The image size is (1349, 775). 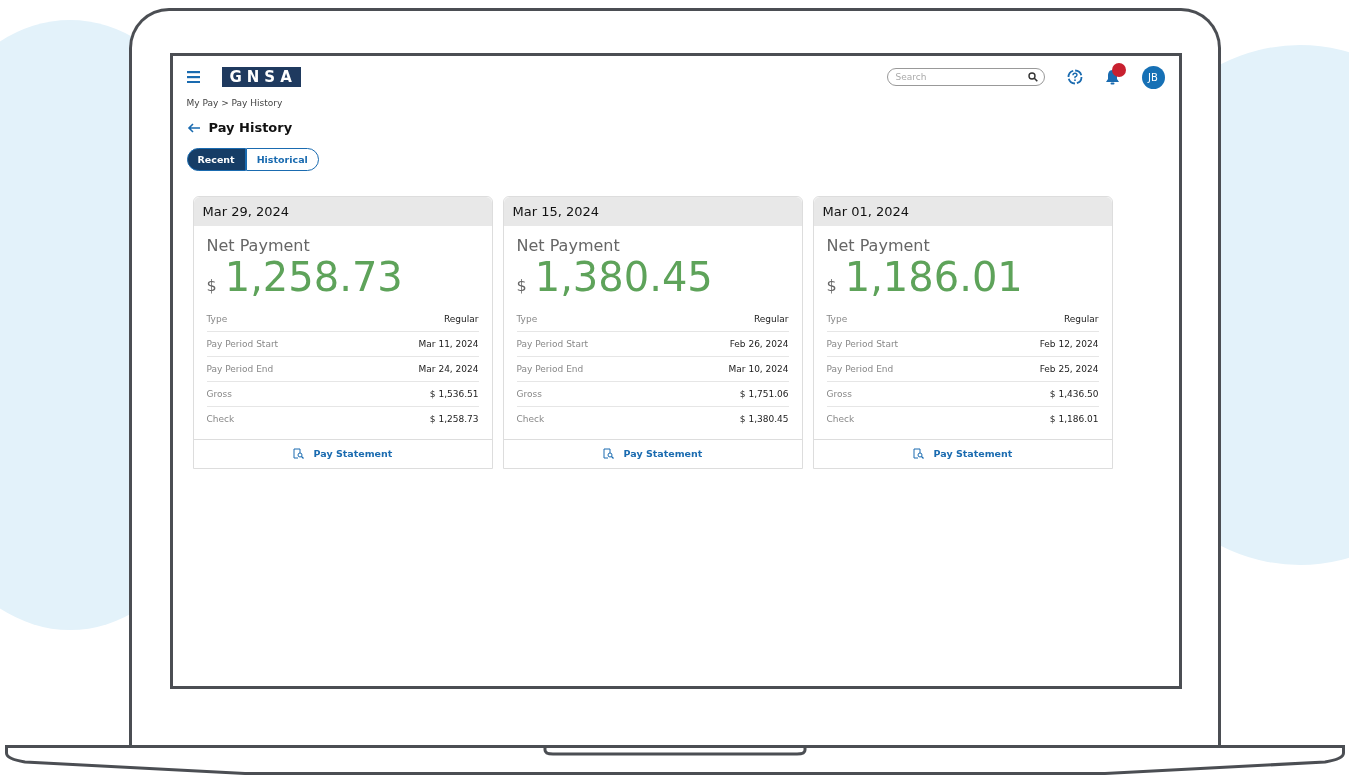 What do you see at coordinates (1069, 369) in the screenshot?
I see `detail-value: Feb 25, 2024` at bounding box center [1069, 369].